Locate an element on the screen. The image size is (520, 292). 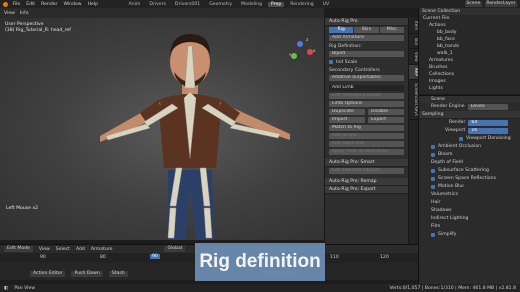
subsurface-section: Subsurface Scattering is located at coordinates (463, 171).